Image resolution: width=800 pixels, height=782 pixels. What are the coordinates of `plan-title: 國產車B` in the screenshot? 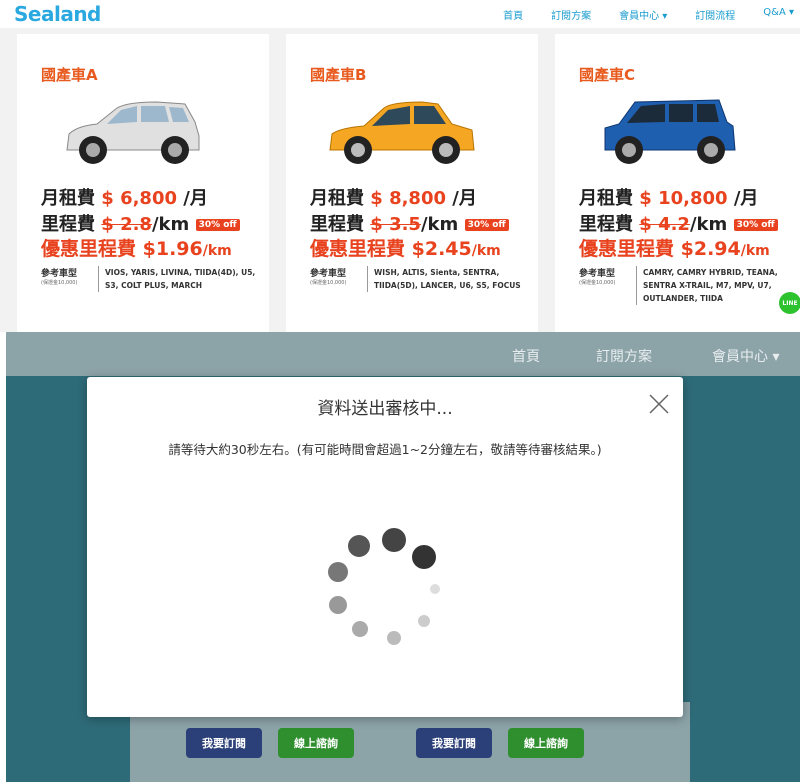 It's located at (338, 75).